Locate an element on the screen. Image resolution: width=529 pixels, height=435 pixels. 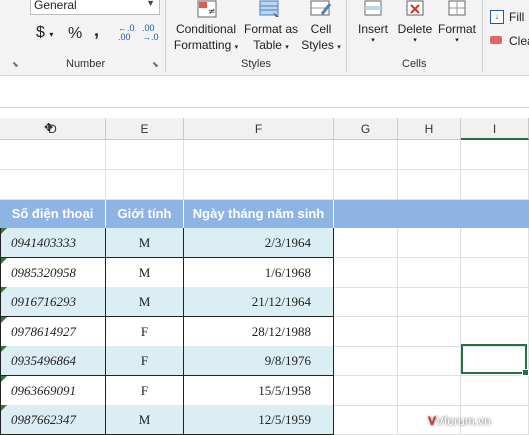
number-dialog-launcher-icon: ⬊ is located at coordinates (155, 64).